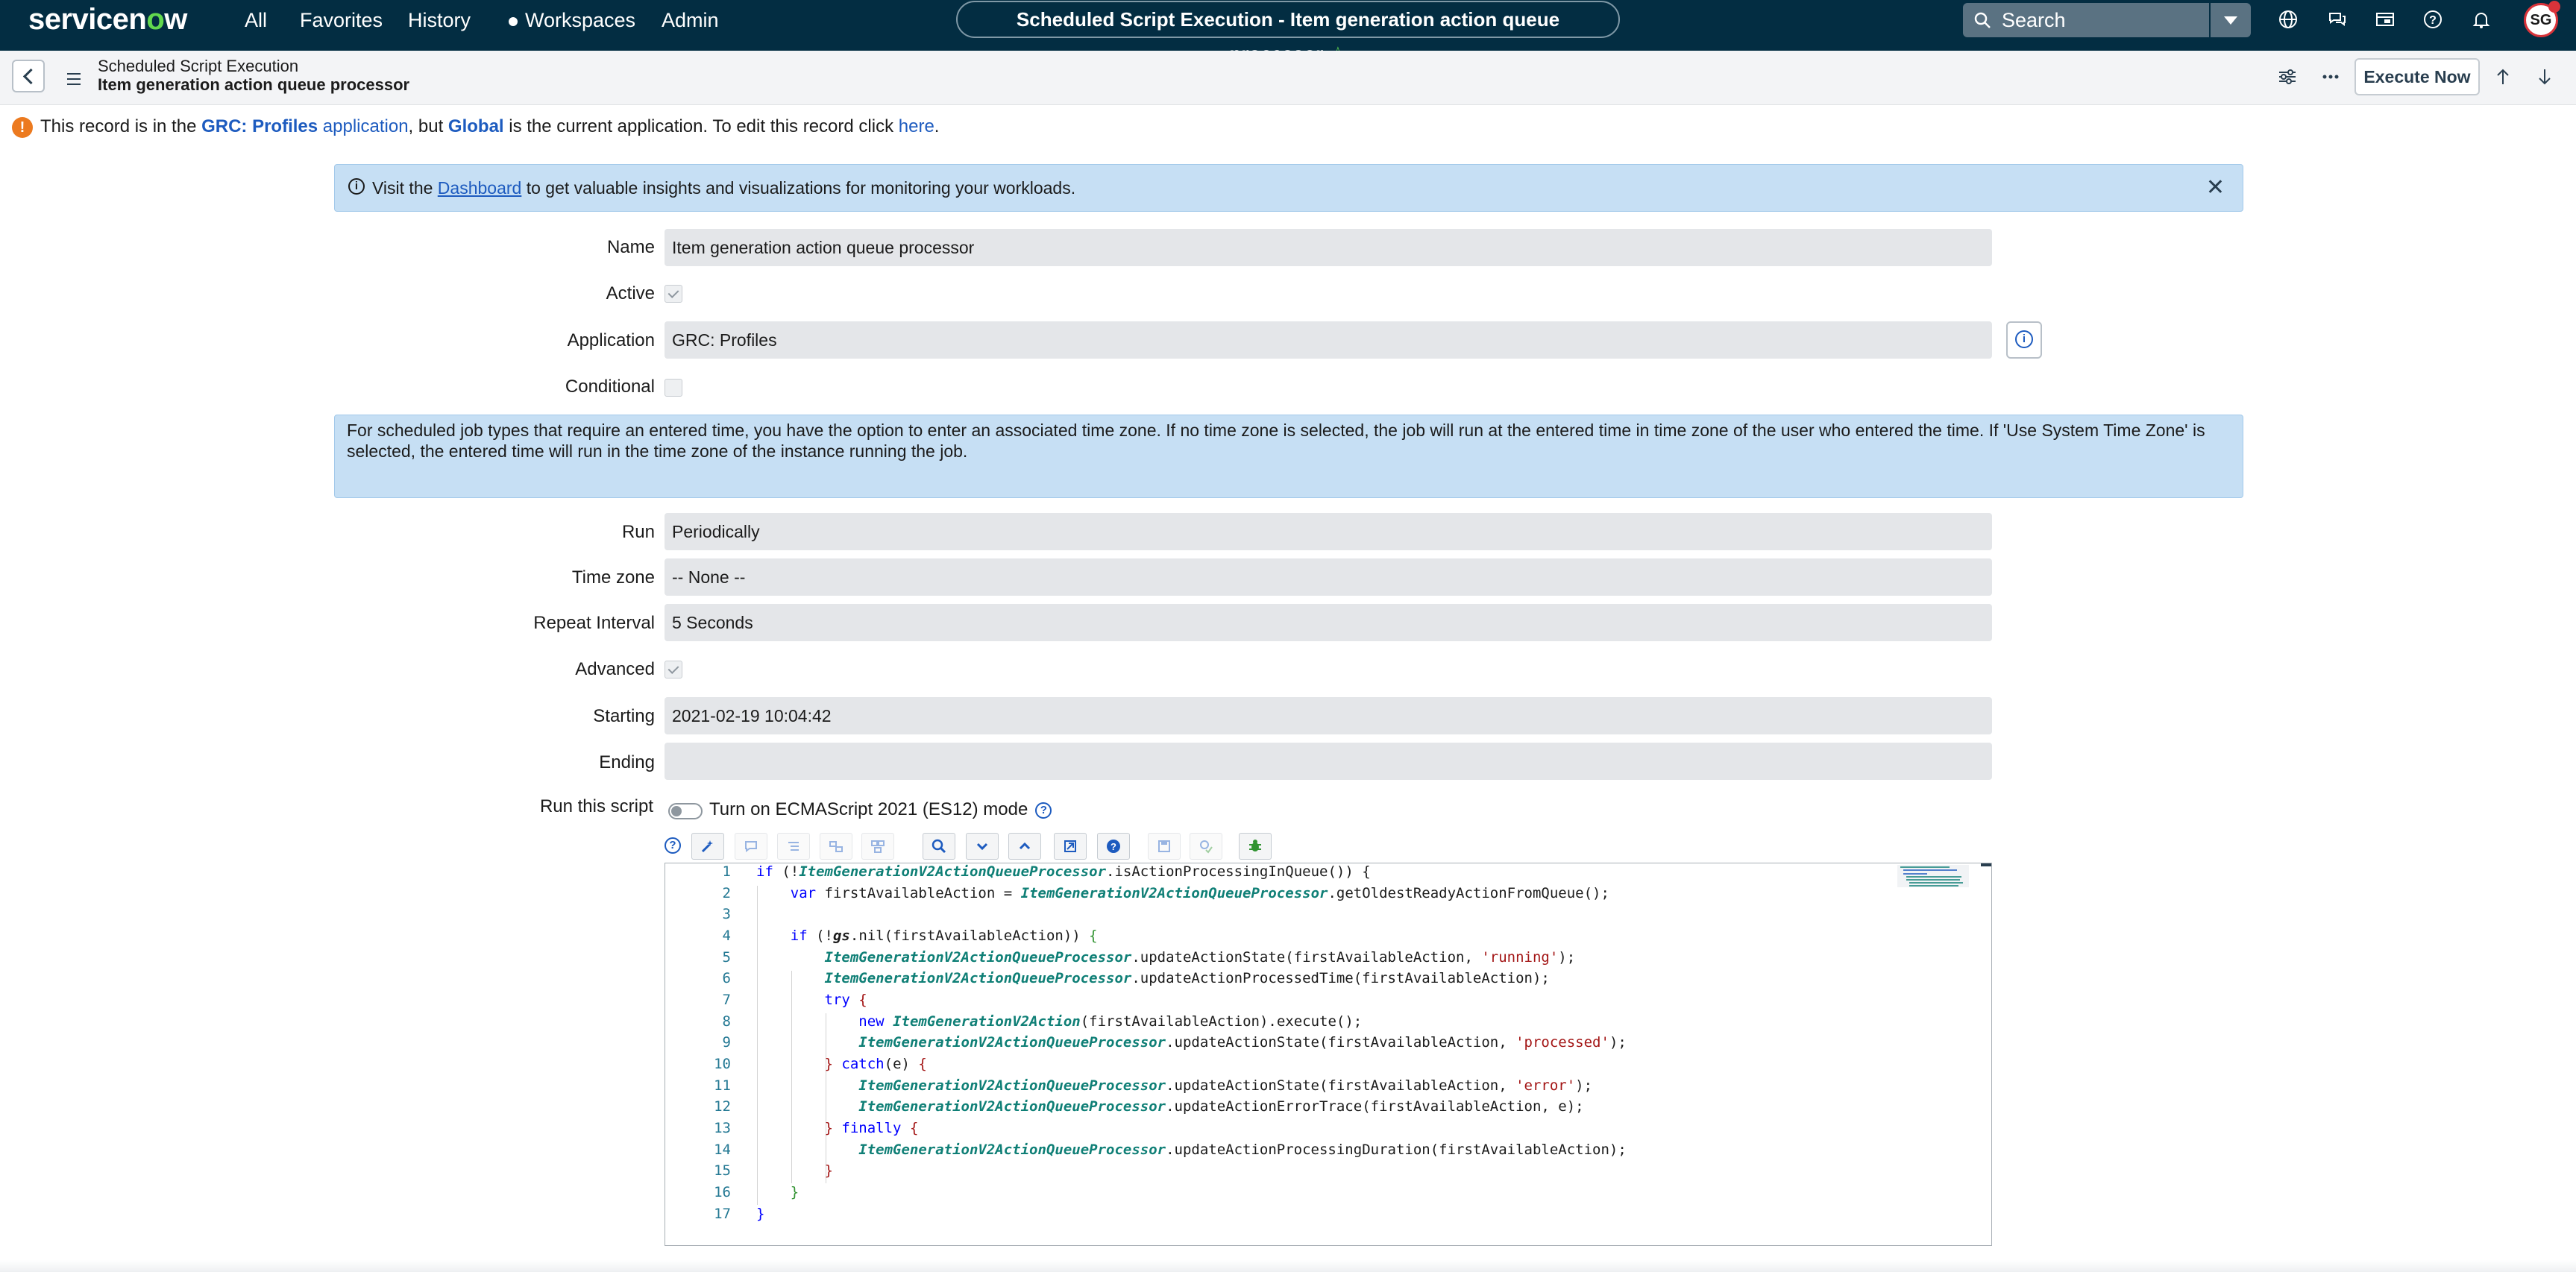 The height and width of the screenshot is (1272, 2576). Describe the element at coordinates (341, 20) in the screenshot. I see `nav-favorites: Favorites` at that location.